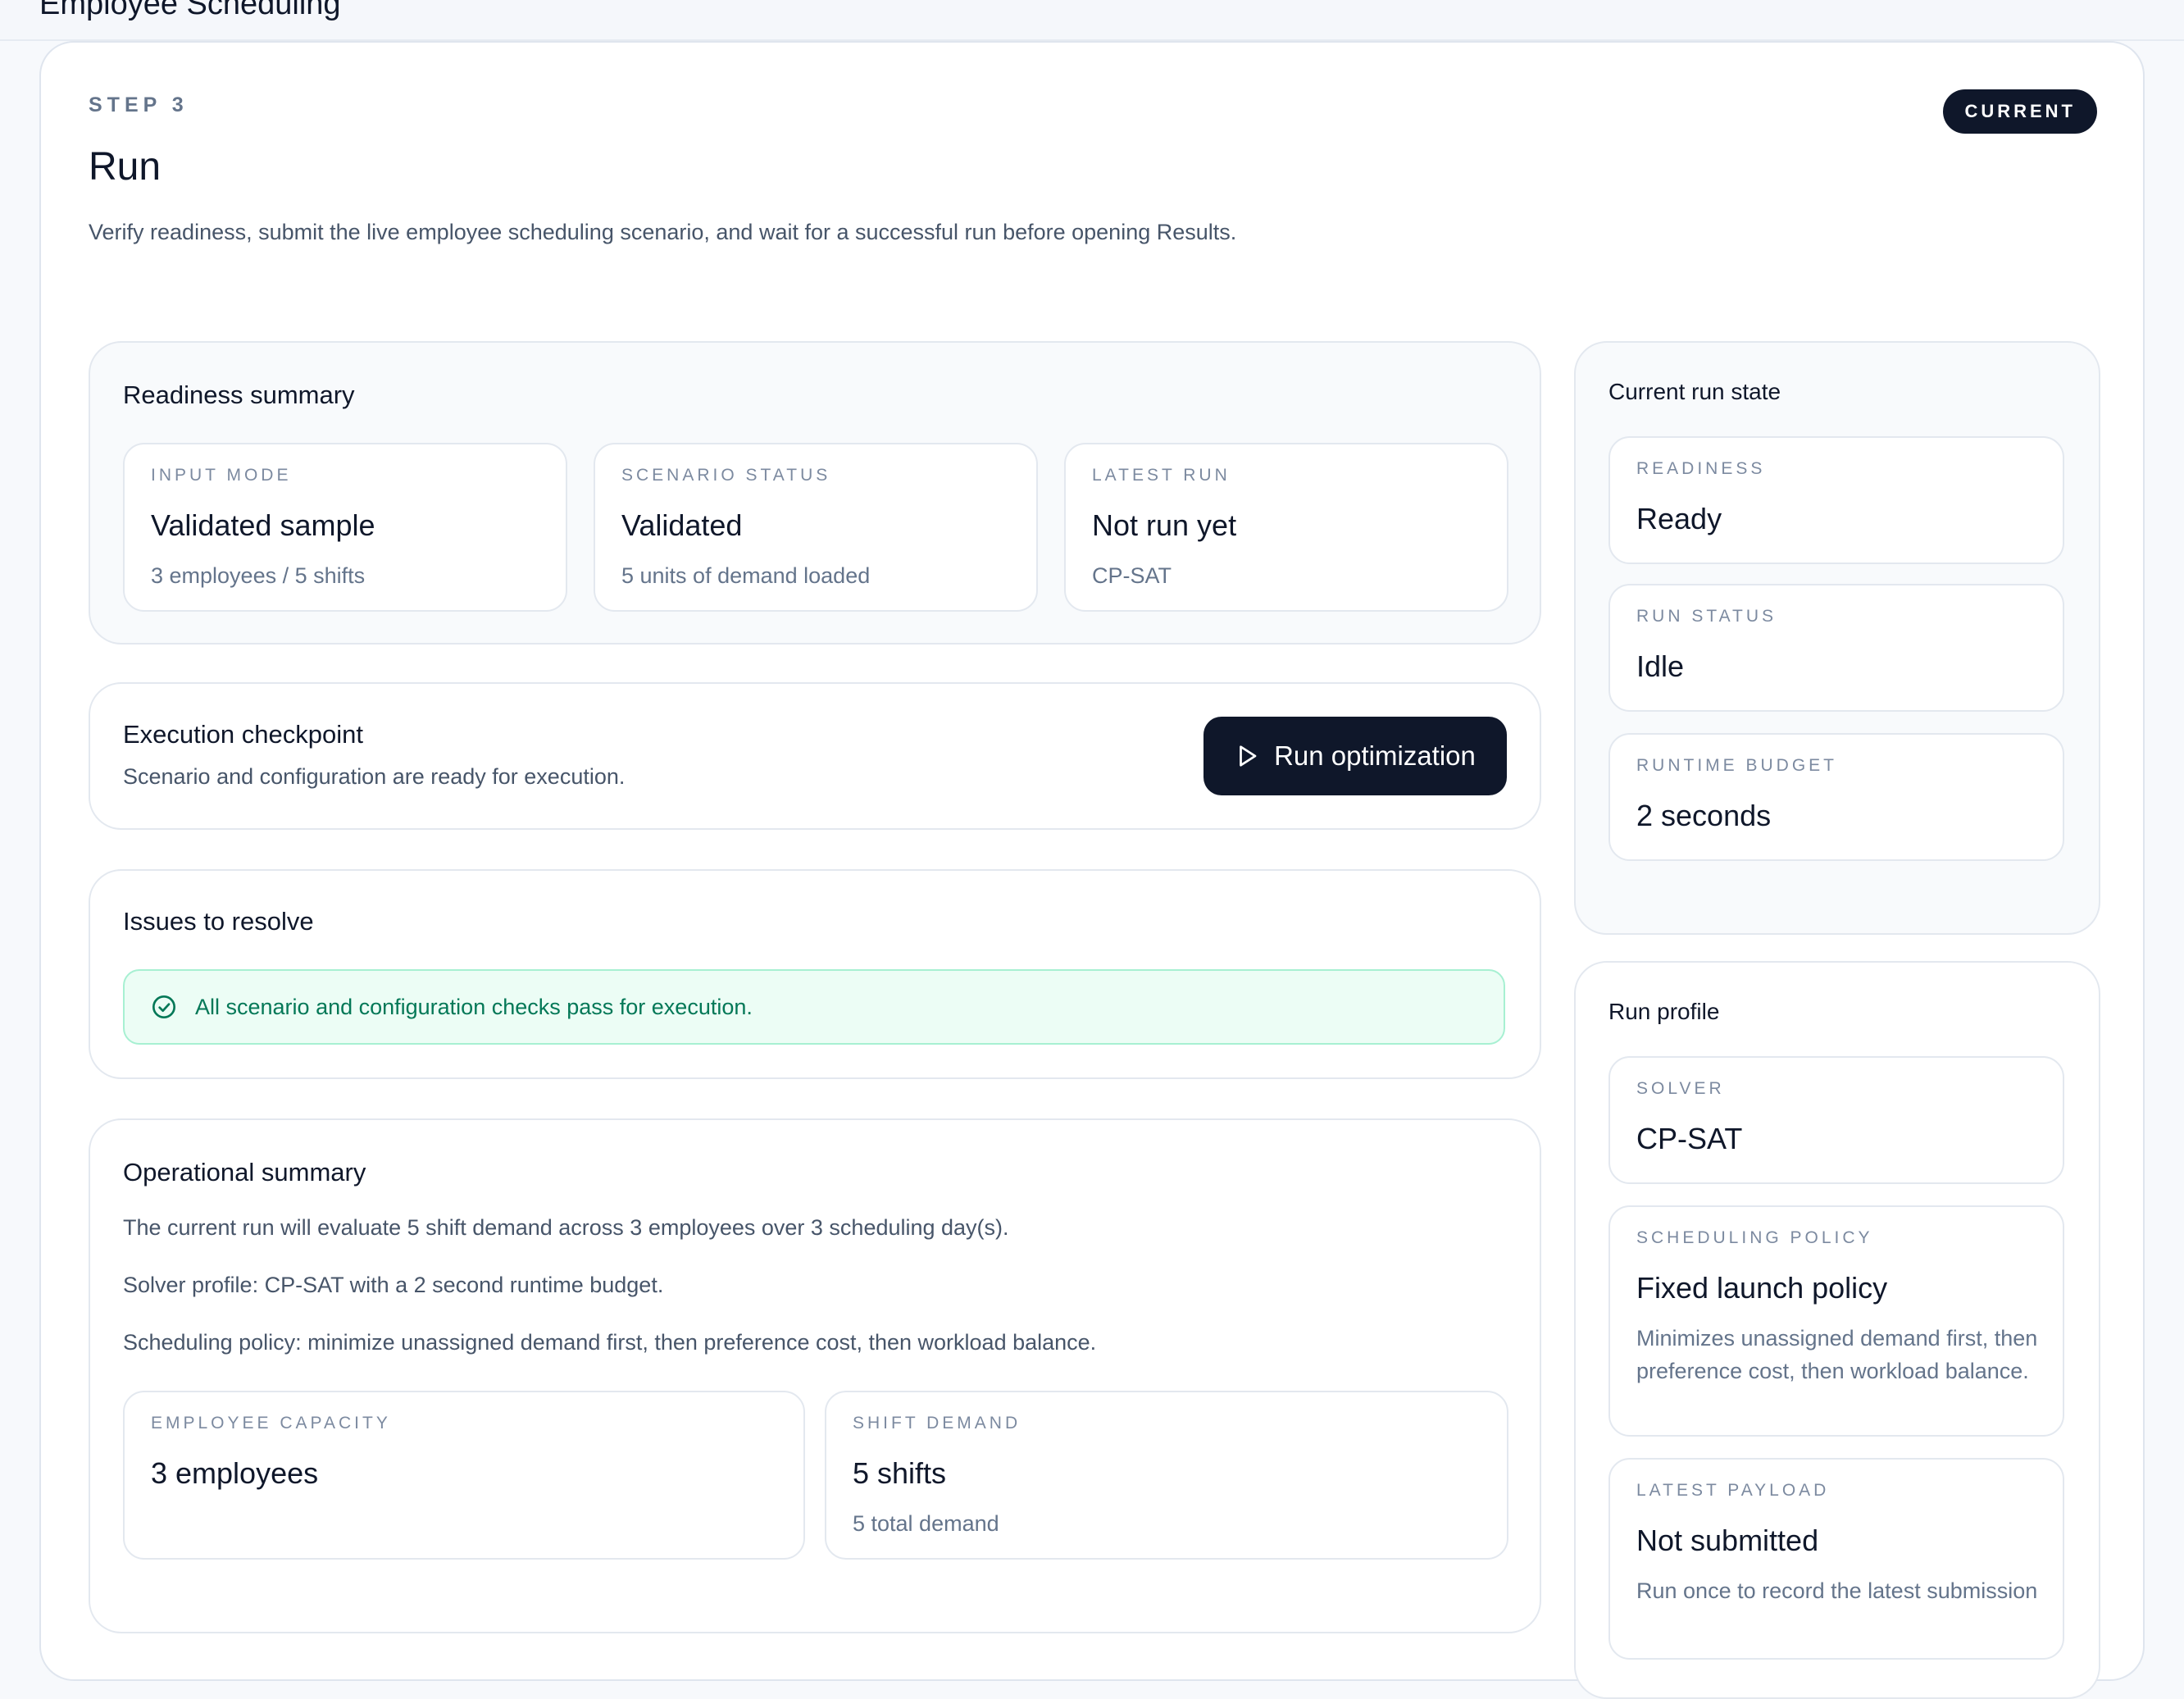 The image size is (2184, 1699). Describe the element at coordinates (1755, 1237) in the screenshot. I see `tile-label: SCHEDULING POLICY` at that location.